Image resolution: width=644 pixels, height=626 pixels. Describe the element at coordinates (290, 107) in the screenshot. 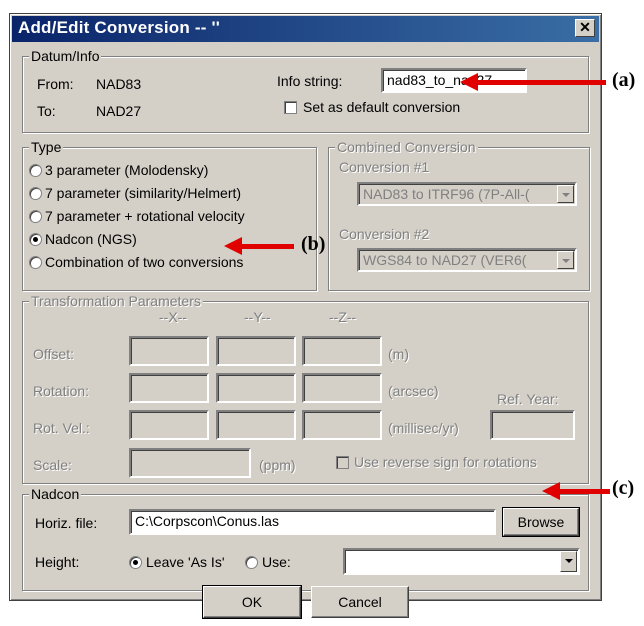

I see `default-conversion-checkbox` at that location.